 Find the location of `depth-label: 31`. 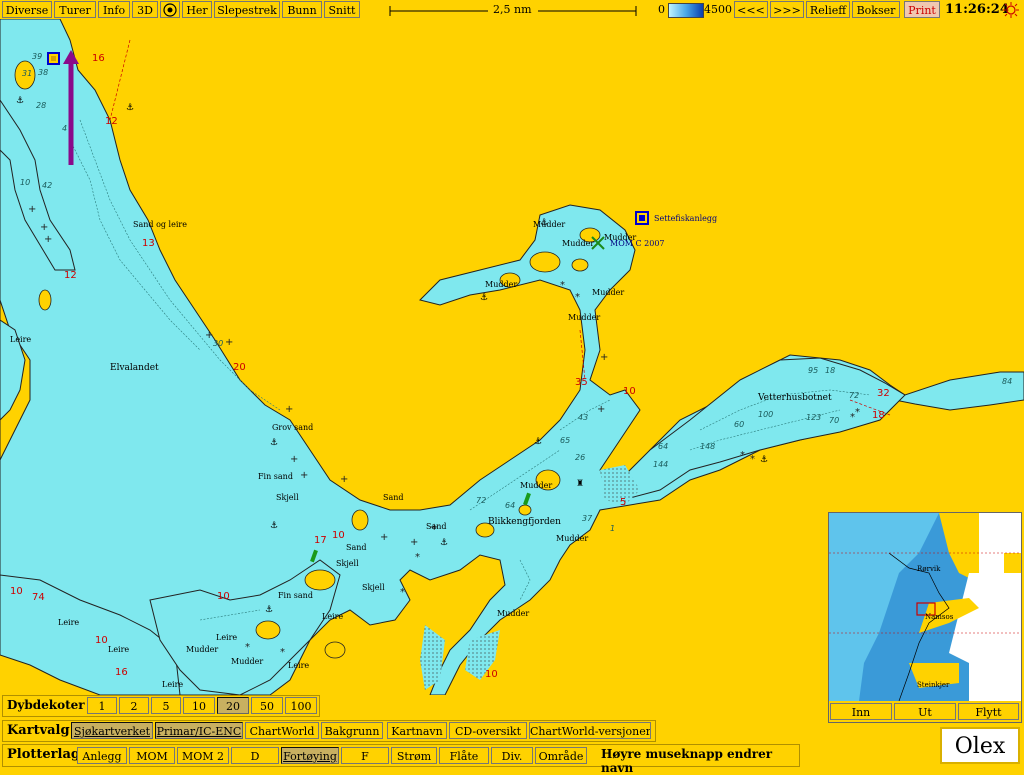

depth-label: 31 is located at coordinates (27, 73).